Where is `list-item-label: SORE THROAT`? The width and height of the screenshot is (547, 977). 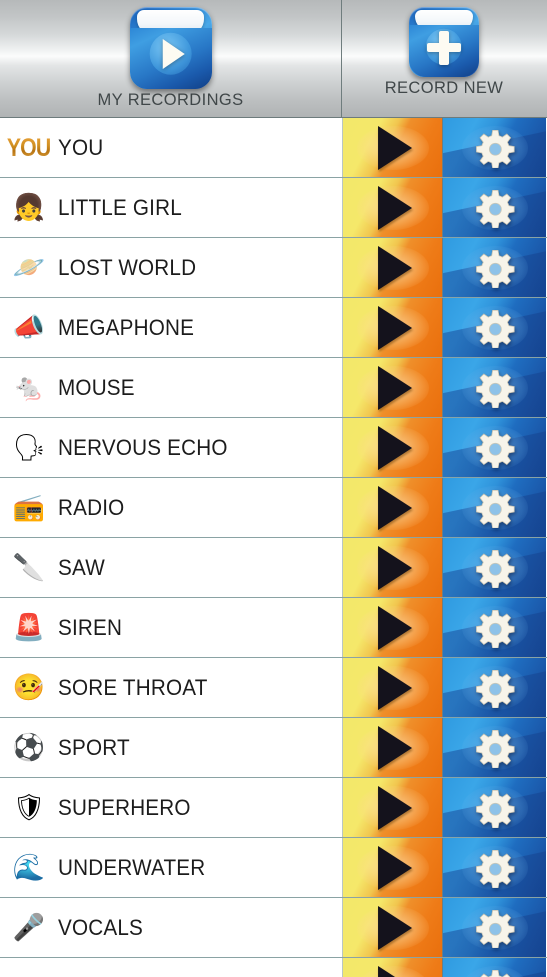 list-item-label: SORE THROAT is located at coordinates (133, 687).